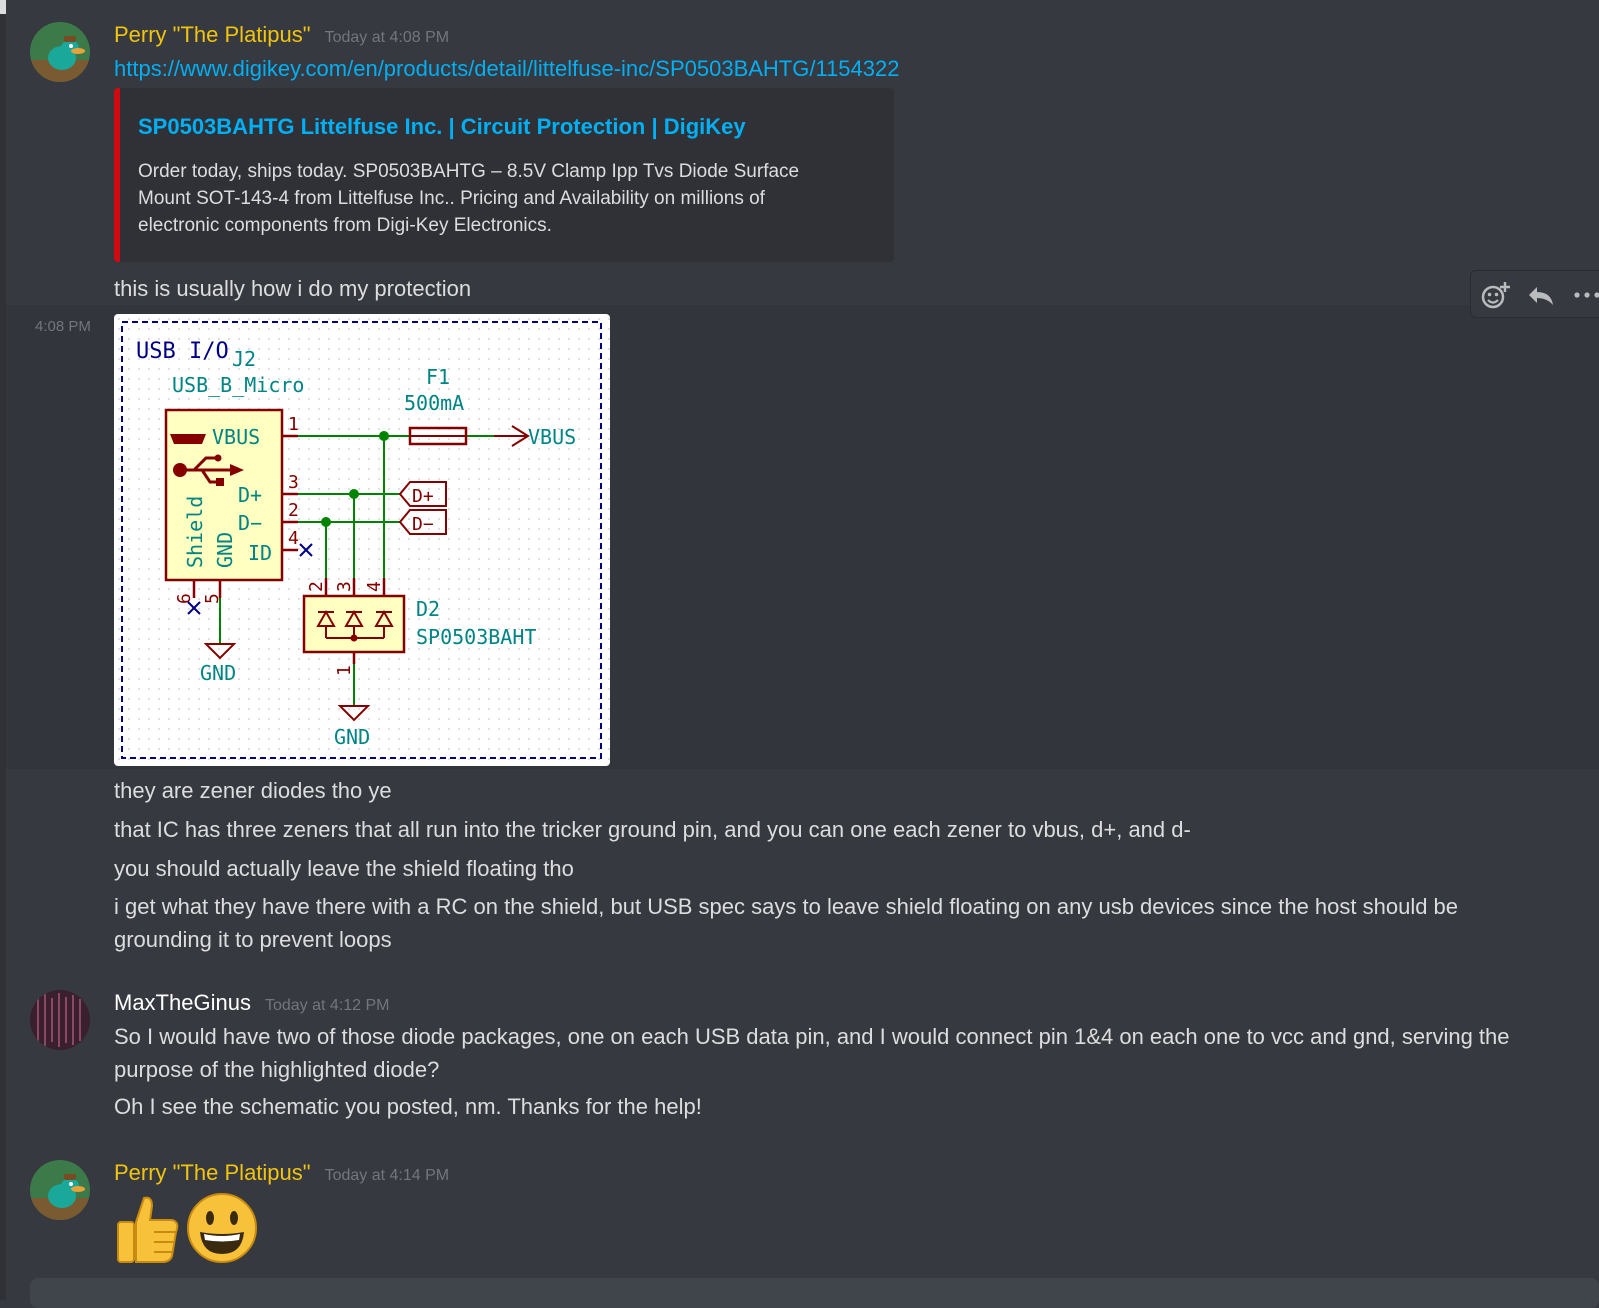 The height and width of the screenshot is (1308, 1599). Describe the element at coordinates (218, 673) in the screenshot. I see `gnd-label-1: GND` at that location.